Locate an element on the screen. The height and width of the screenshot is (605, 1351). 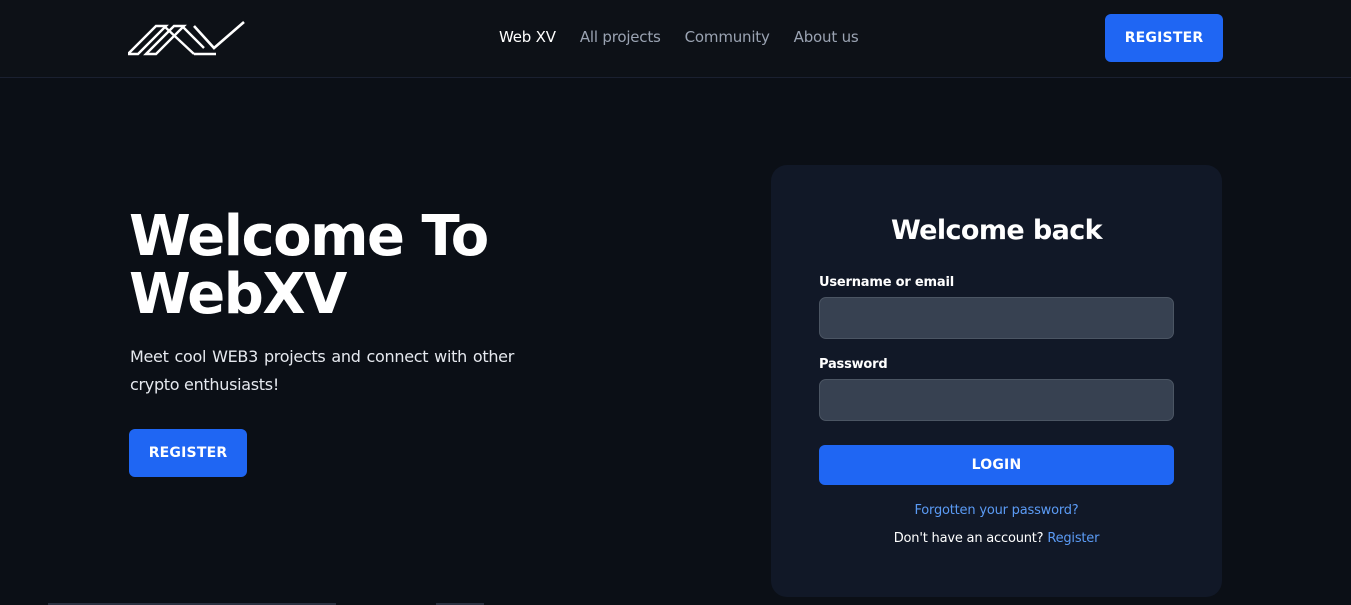
nav-link-all-projects: All projects is located at coordinates (620, 37).